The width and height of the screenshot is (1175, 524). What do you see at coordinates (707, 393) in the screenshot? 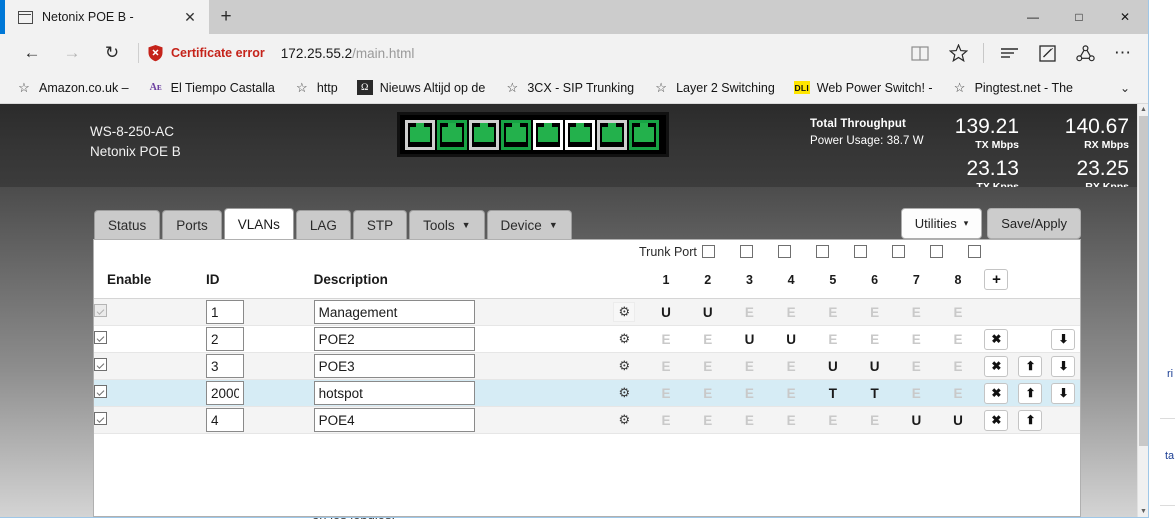
I see `cell-port-2: E` at bounding box center [707, 393].